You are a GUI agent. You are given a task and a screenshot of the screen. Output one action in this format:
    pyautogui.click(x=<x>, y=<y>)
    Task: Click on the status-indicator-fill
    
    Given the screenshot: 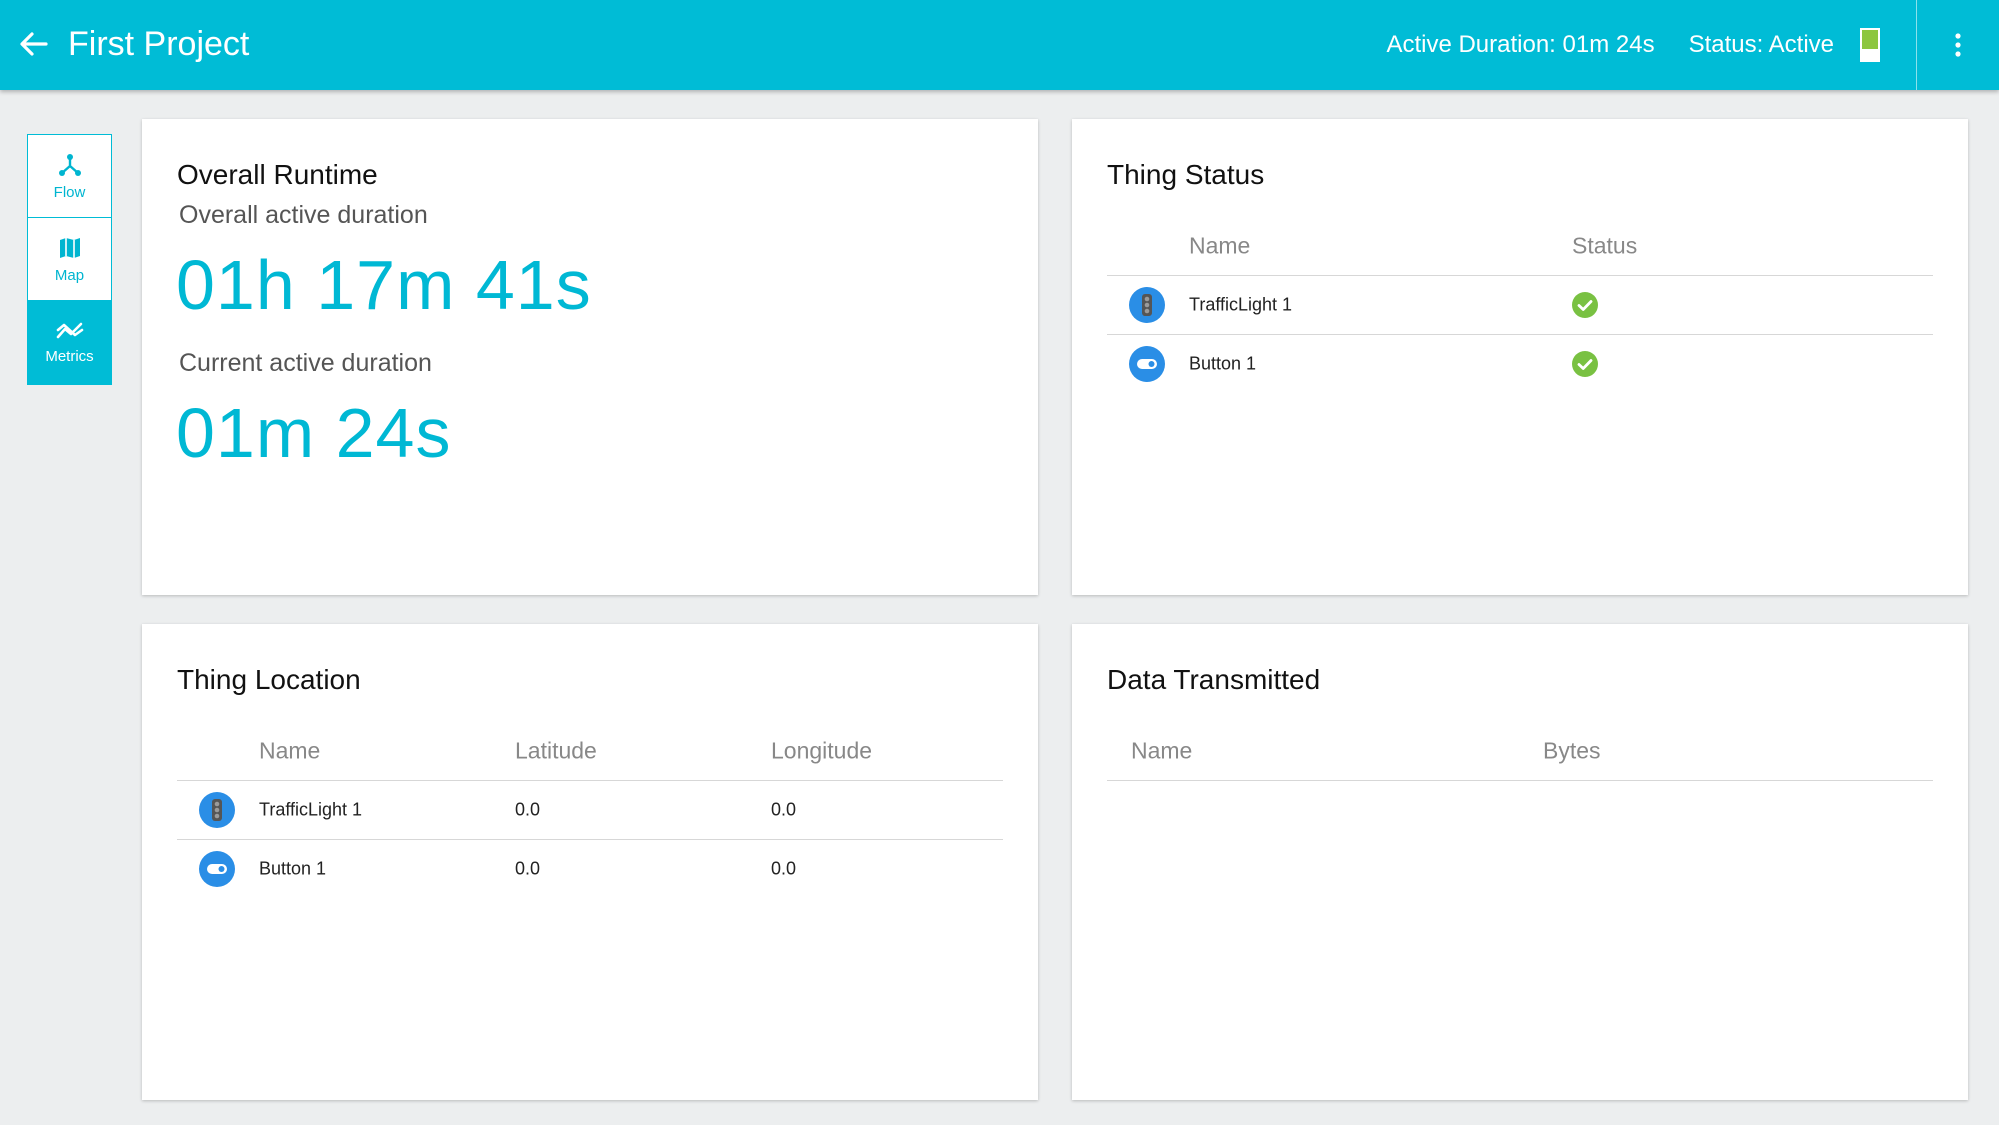 What is the action you would take?
    pyautogui.click(x=1870, y=39)
    